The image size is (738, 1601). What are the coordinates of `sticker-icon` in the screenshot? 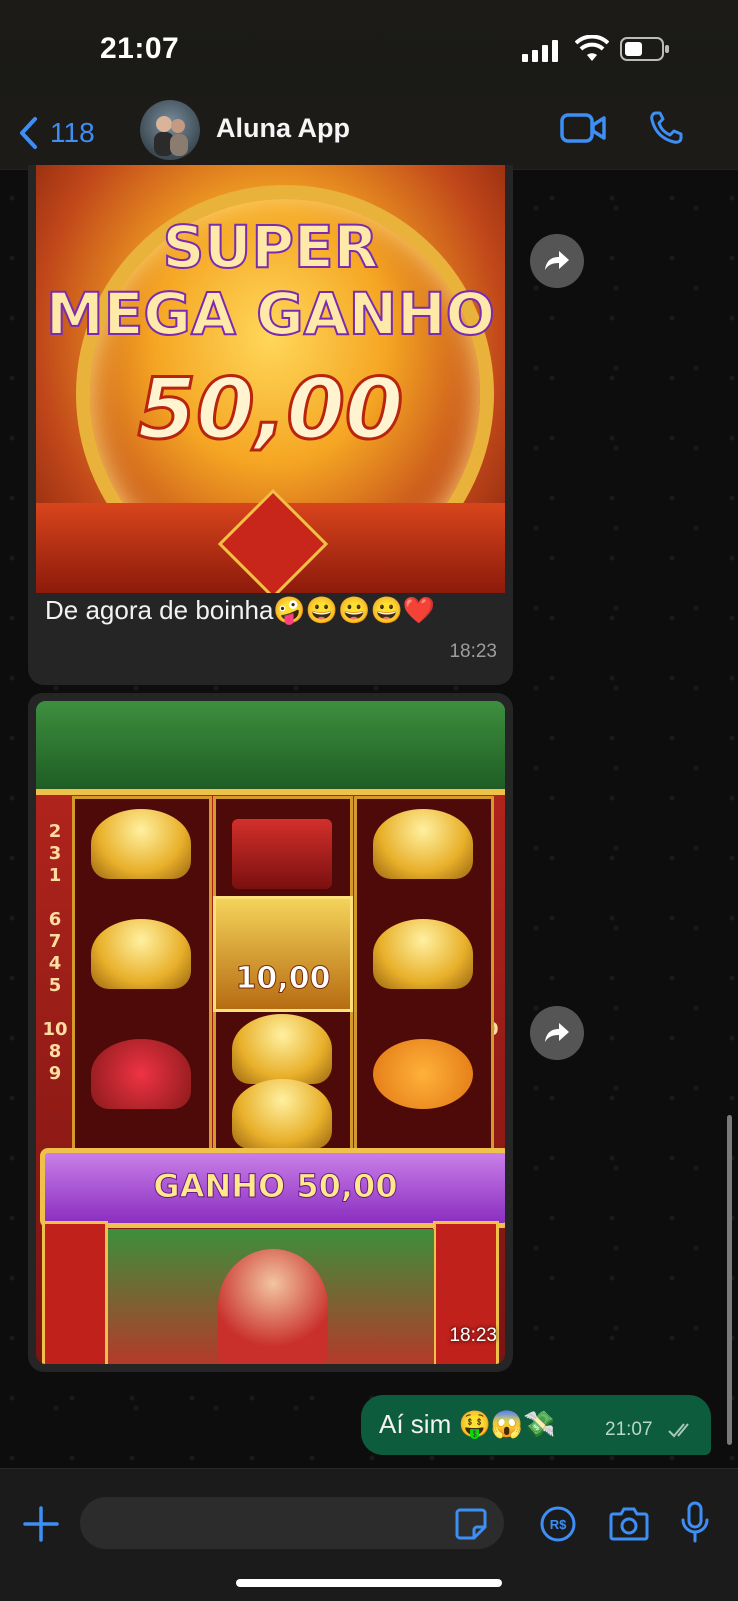 It's located at (471, 1524).